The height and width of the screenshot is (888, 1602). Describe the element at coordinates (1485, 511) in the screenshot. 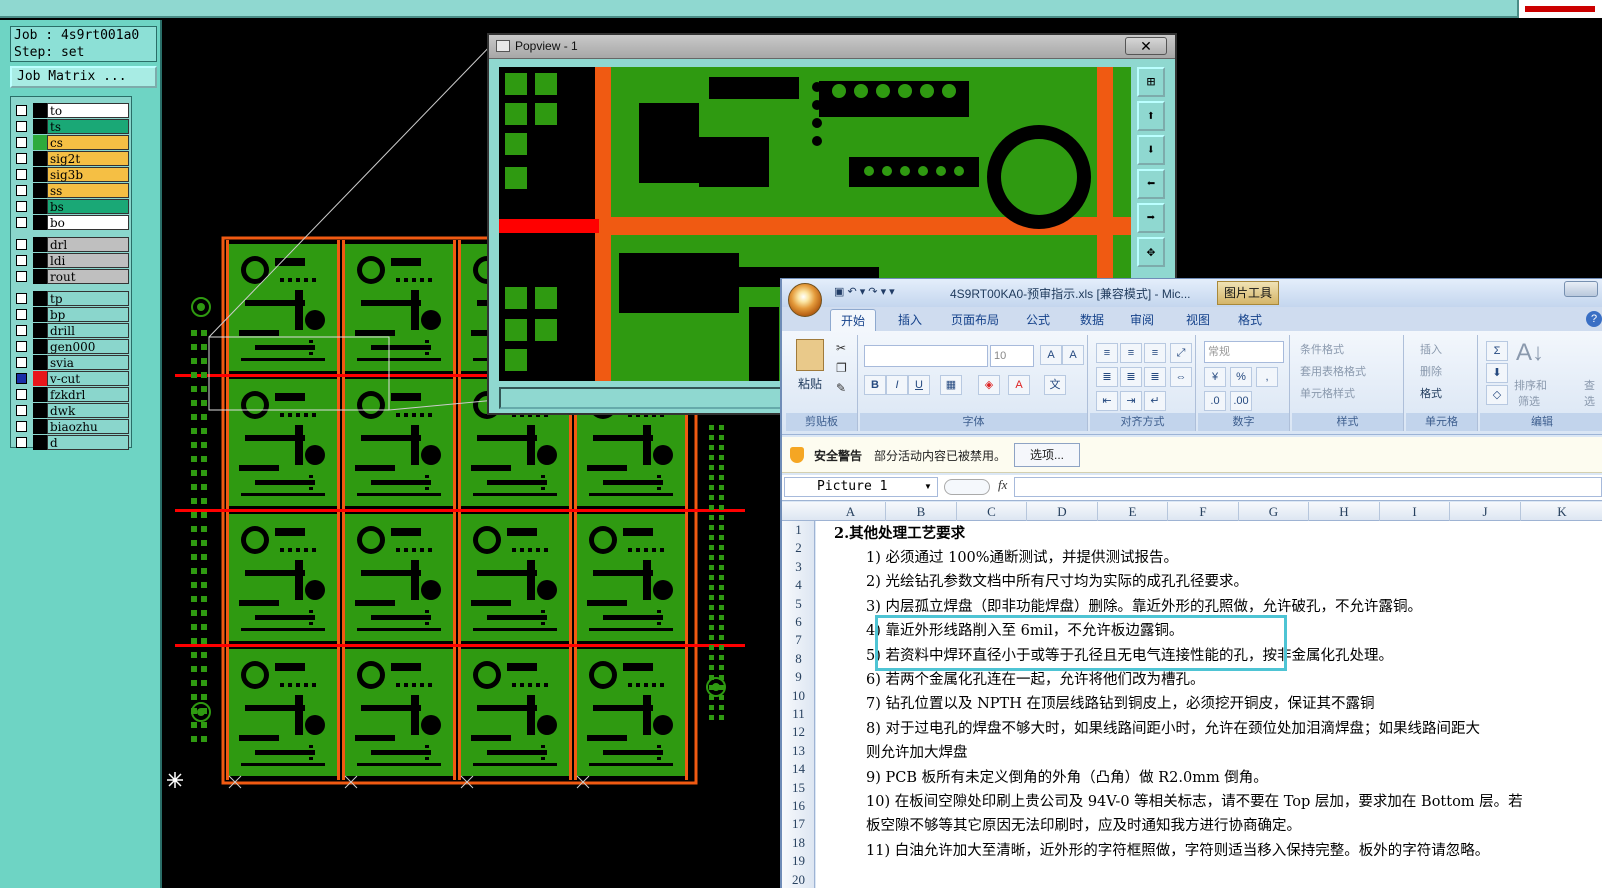

I see `column-header: J` at that location.